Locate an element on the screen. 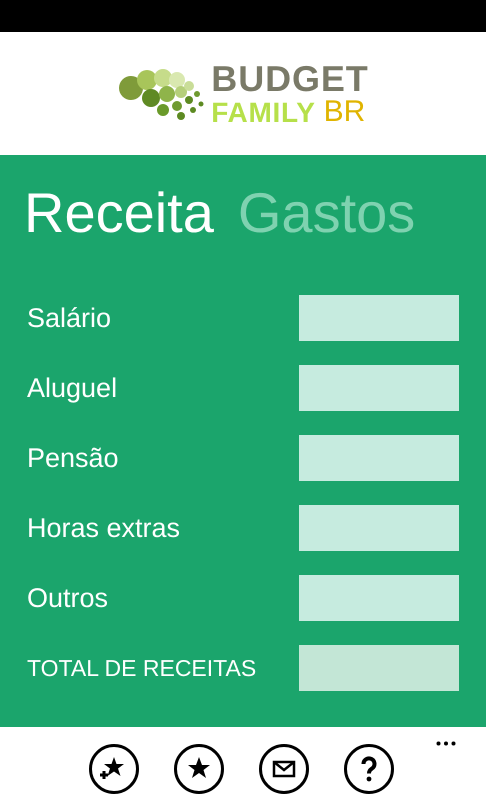  logo-subtitle: FAMILY is located at coordinates (263, 112).